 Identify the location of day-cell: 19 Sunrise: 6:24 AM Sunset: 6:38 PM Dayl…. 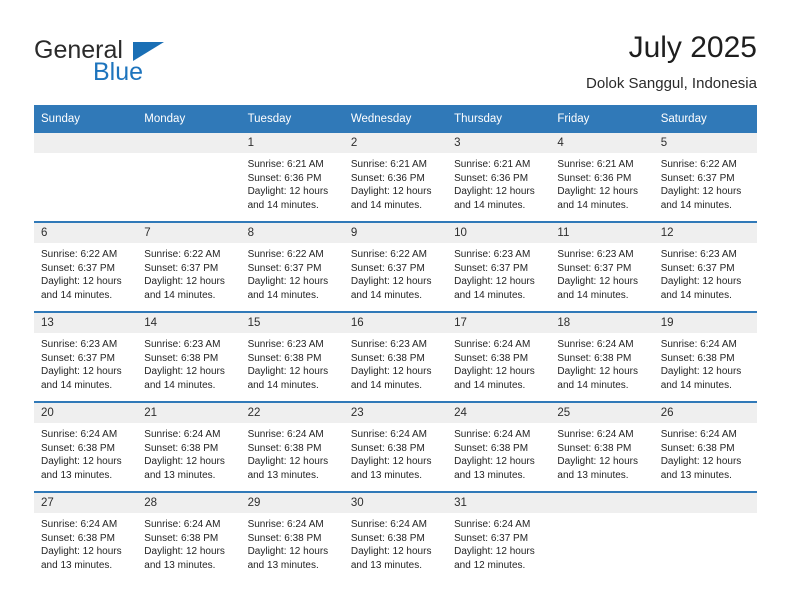
(705, 356).